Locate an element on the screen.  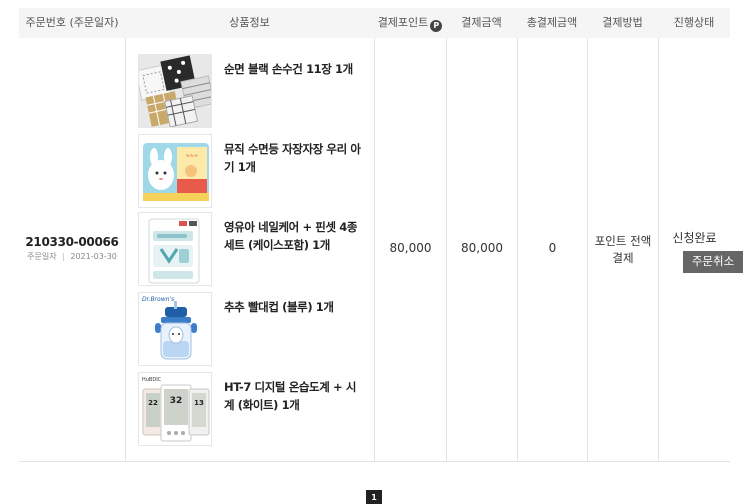
status-cell: 신청완료 주문취소 is located at coordinates (700, 249).